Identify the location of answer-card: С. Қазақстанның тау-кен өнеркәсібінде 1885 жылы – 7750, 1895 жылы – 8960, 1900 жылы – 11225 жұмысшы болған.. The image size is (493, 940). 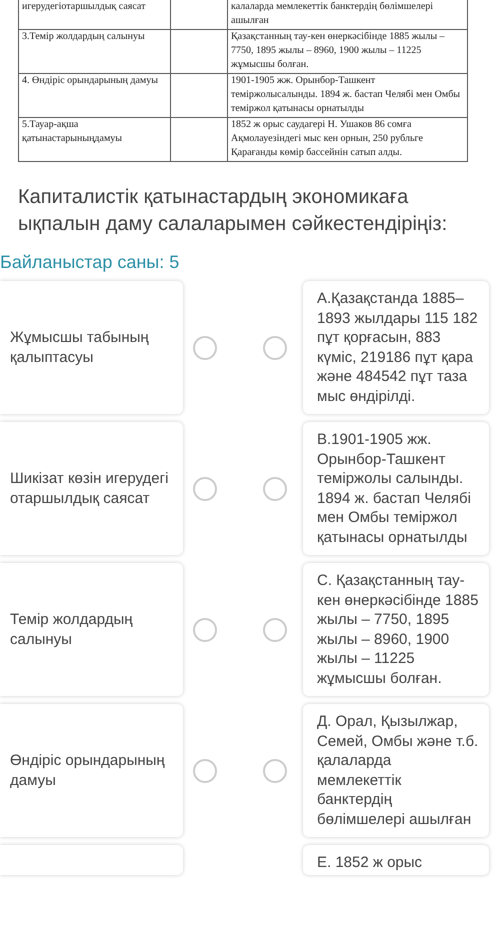
(396, 629).